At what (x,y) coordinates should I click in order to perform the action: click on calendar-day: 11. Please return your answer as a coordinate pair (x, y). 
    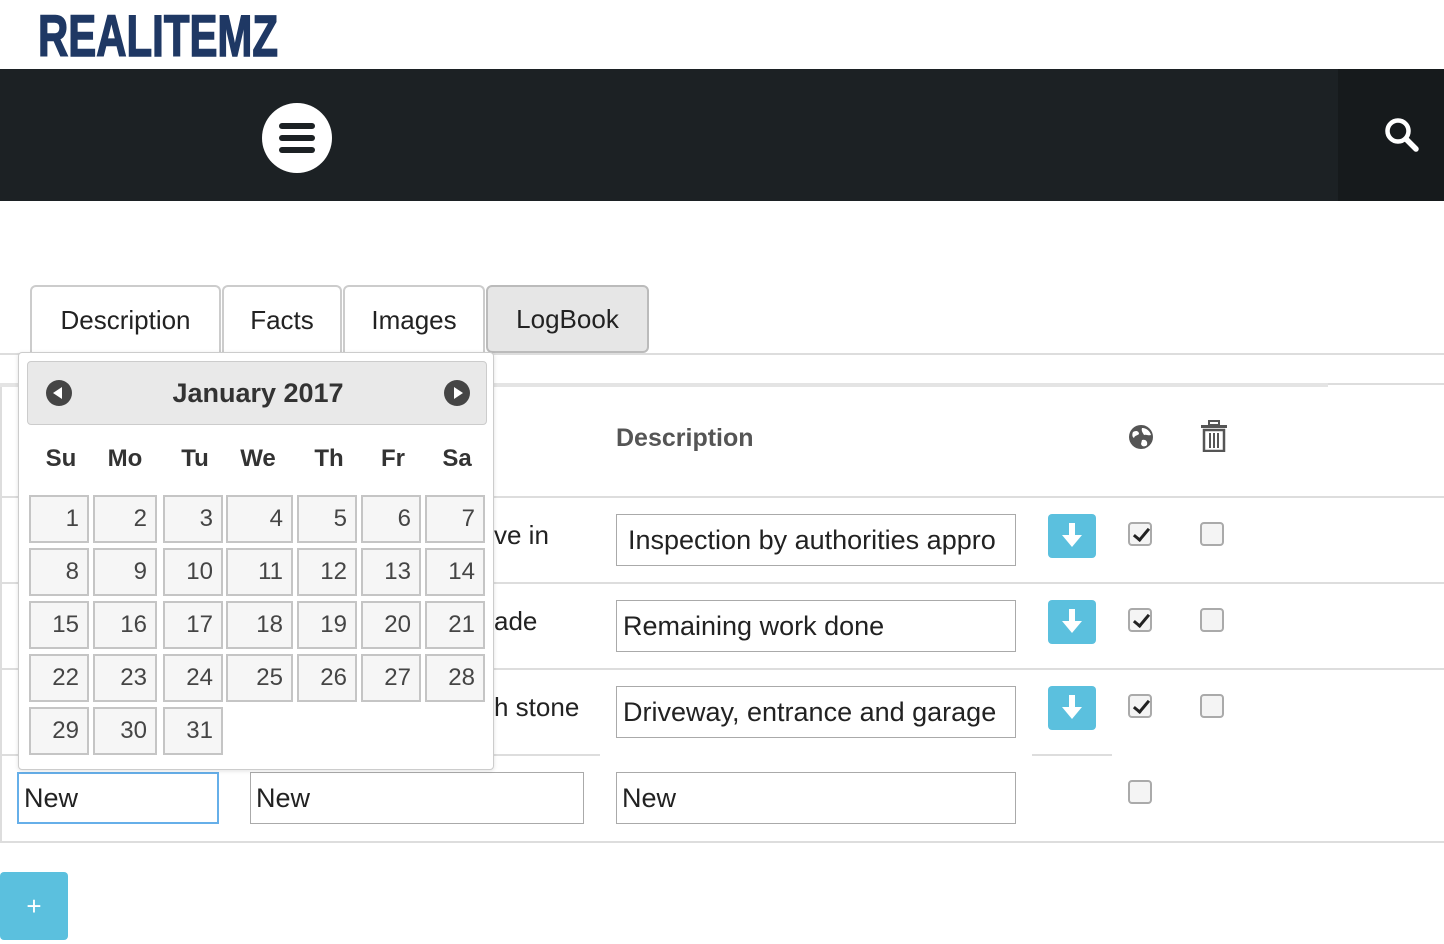
    Looking at the image, I should click on (259, 572).